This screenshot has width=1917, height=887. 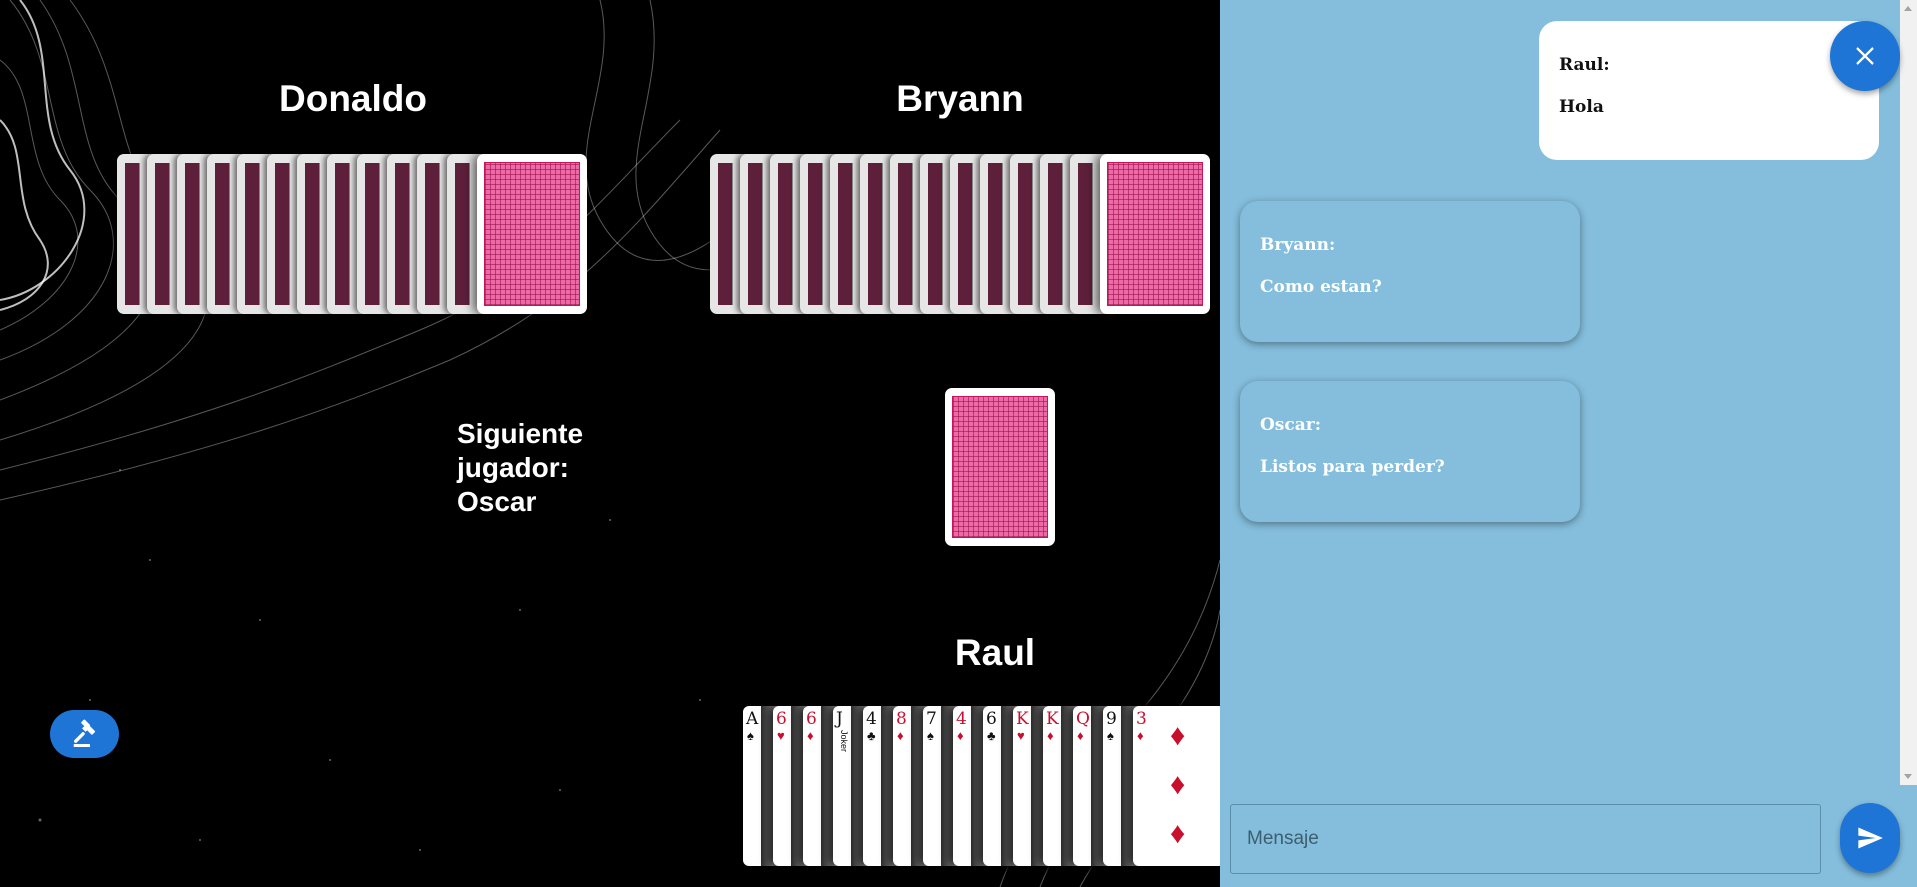 I want to click on card-rank: 7, so click(x=931, y=719).